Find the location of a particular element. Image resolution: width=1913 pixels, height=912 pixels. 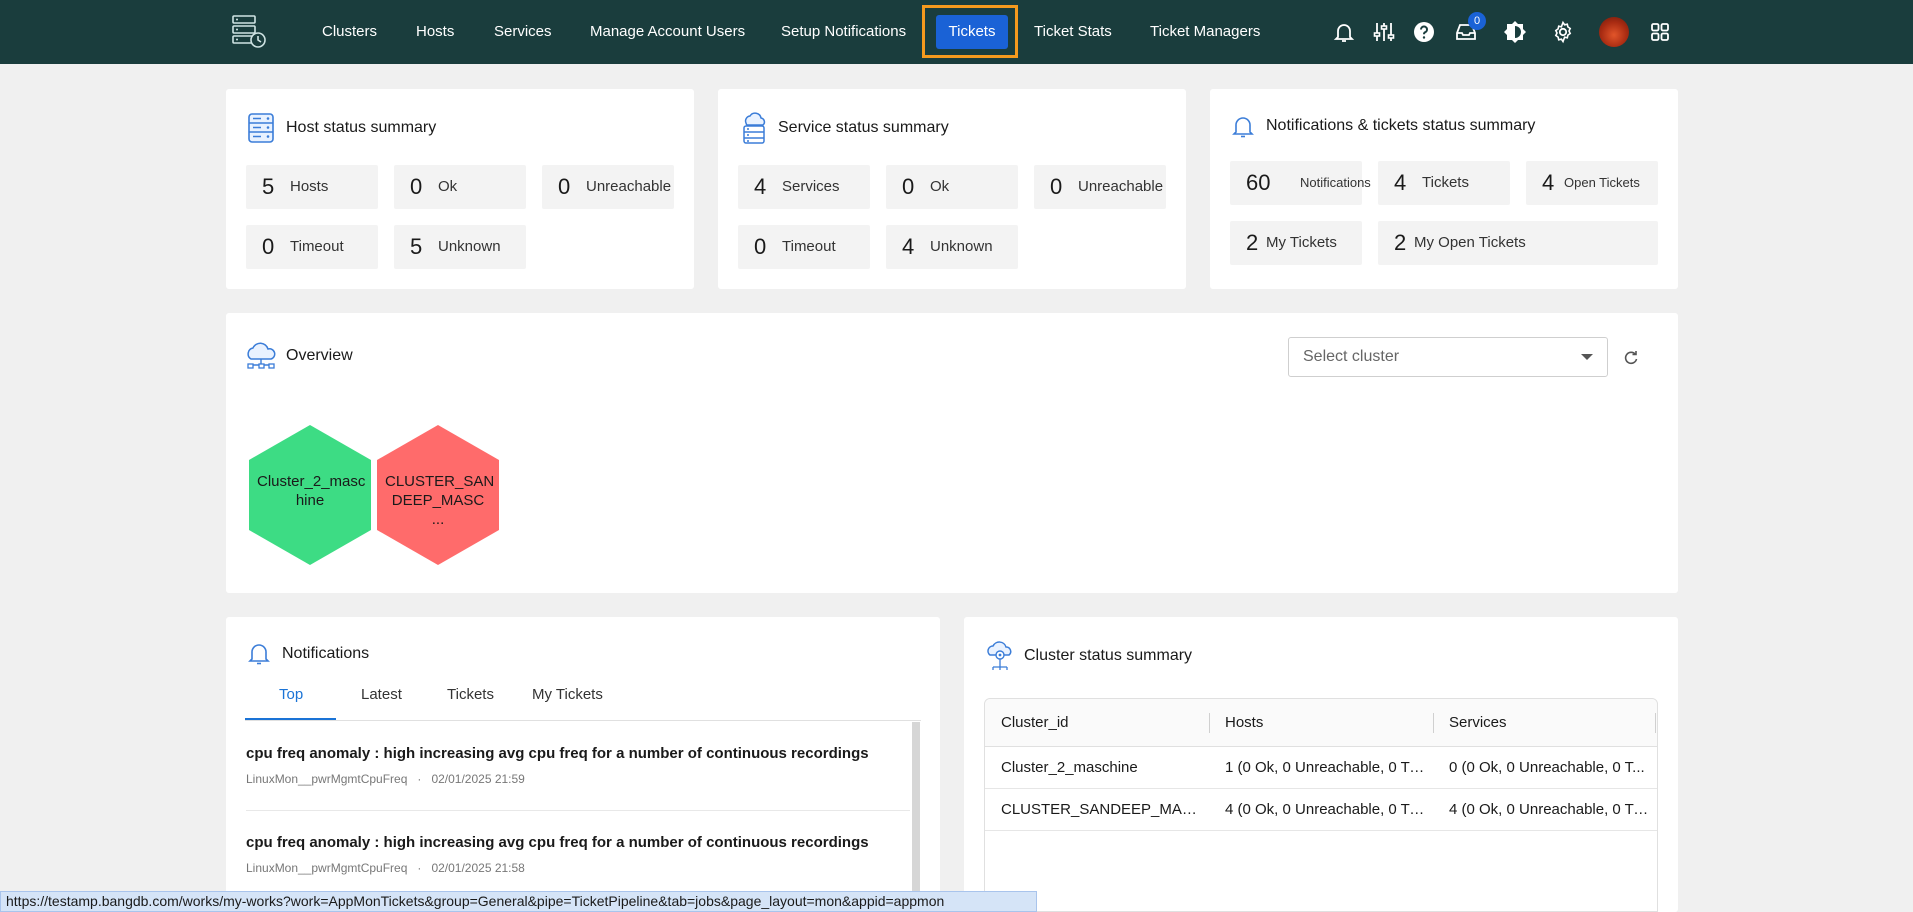

tab-tickets: Tickets is located at coordinates (470, 694).